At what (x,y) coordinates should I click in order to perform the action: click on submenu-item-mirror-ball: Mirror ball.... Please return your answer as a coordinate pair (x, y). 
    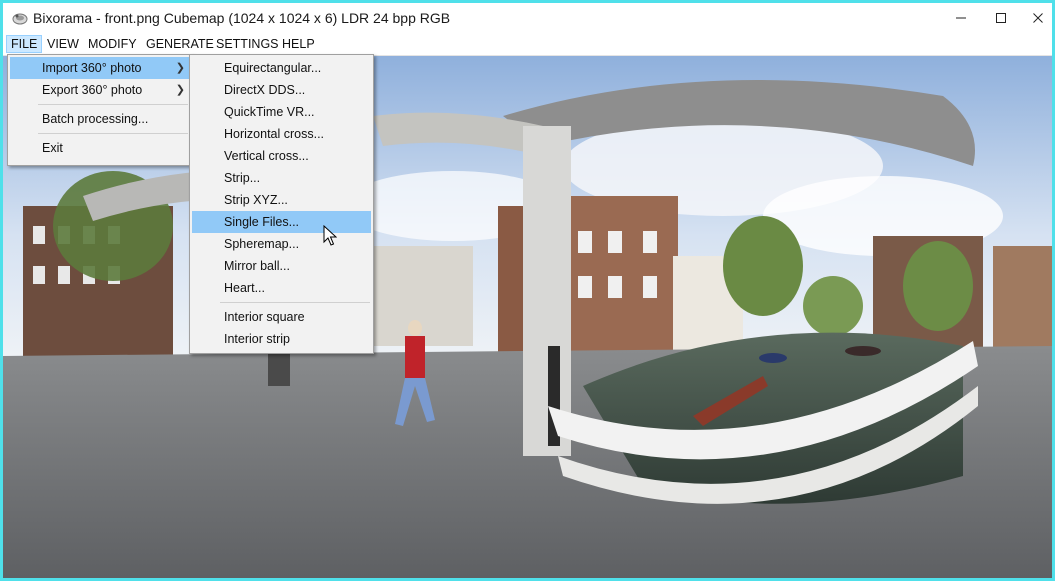
    Looking at the image, I should click on (281, 266).